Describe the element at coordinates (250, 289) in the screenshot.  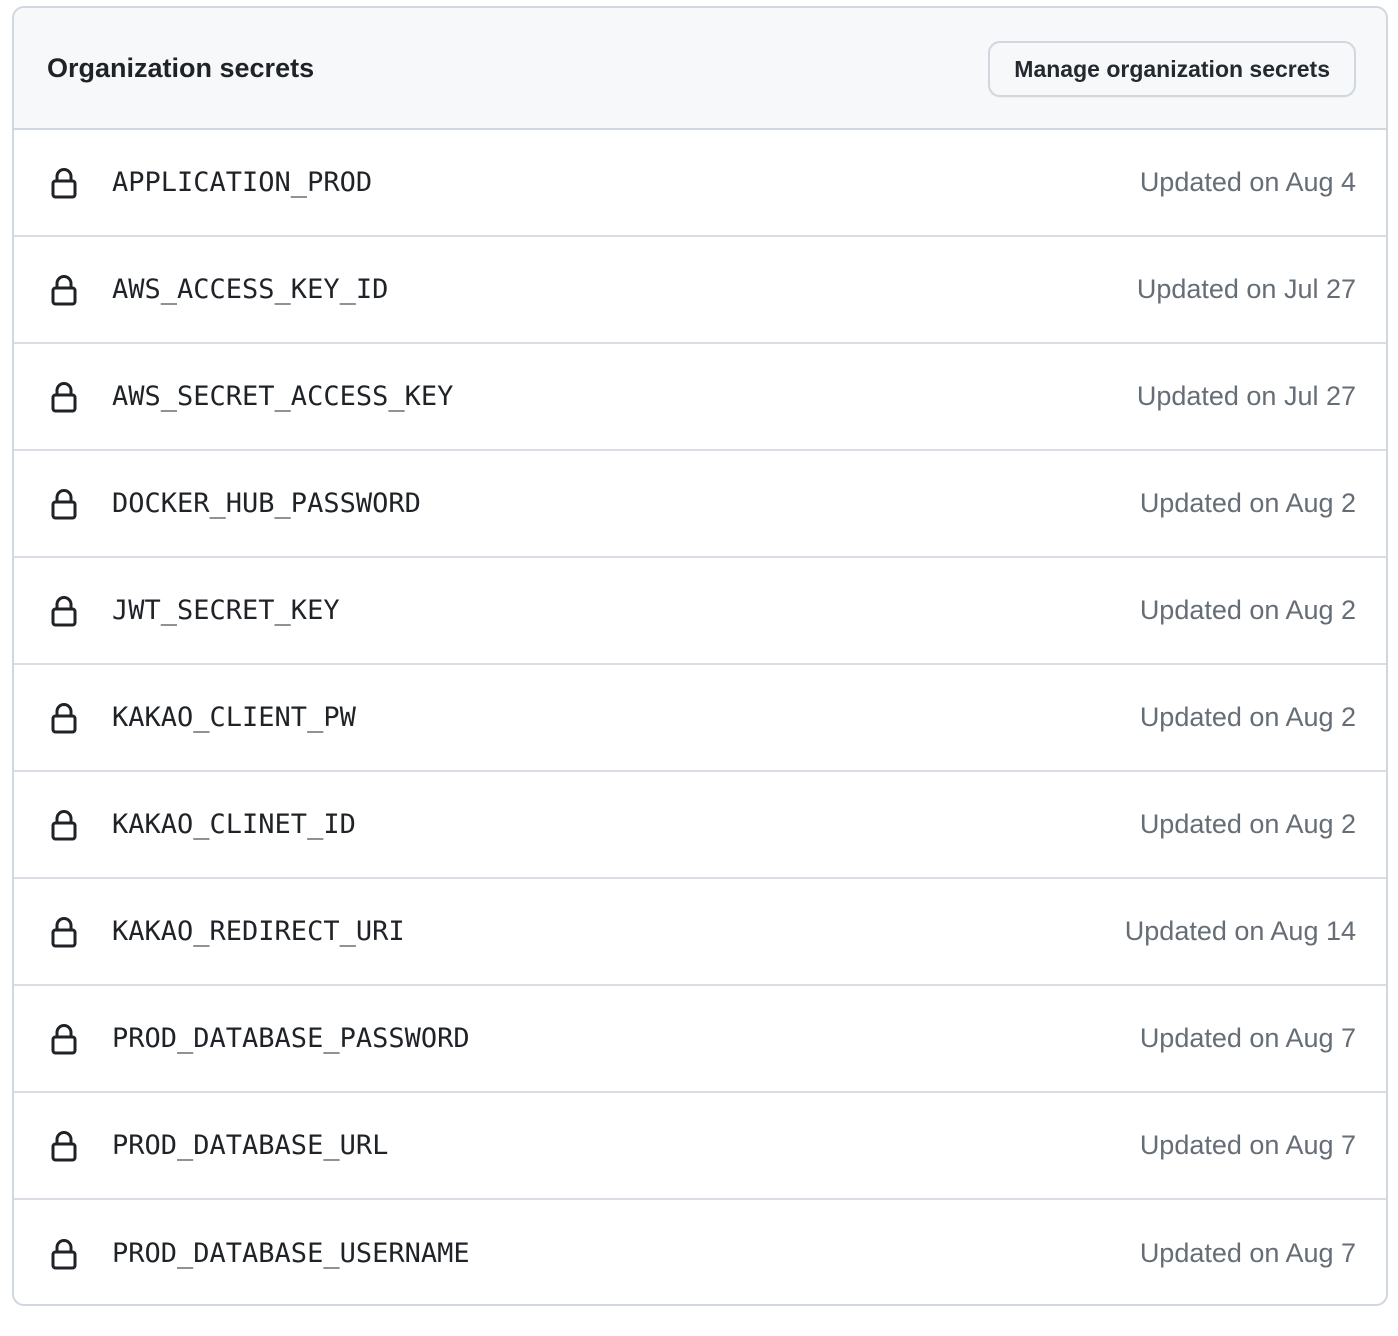
I see `secret-name: AWS_ACCESS_KEY_ID` at that location.